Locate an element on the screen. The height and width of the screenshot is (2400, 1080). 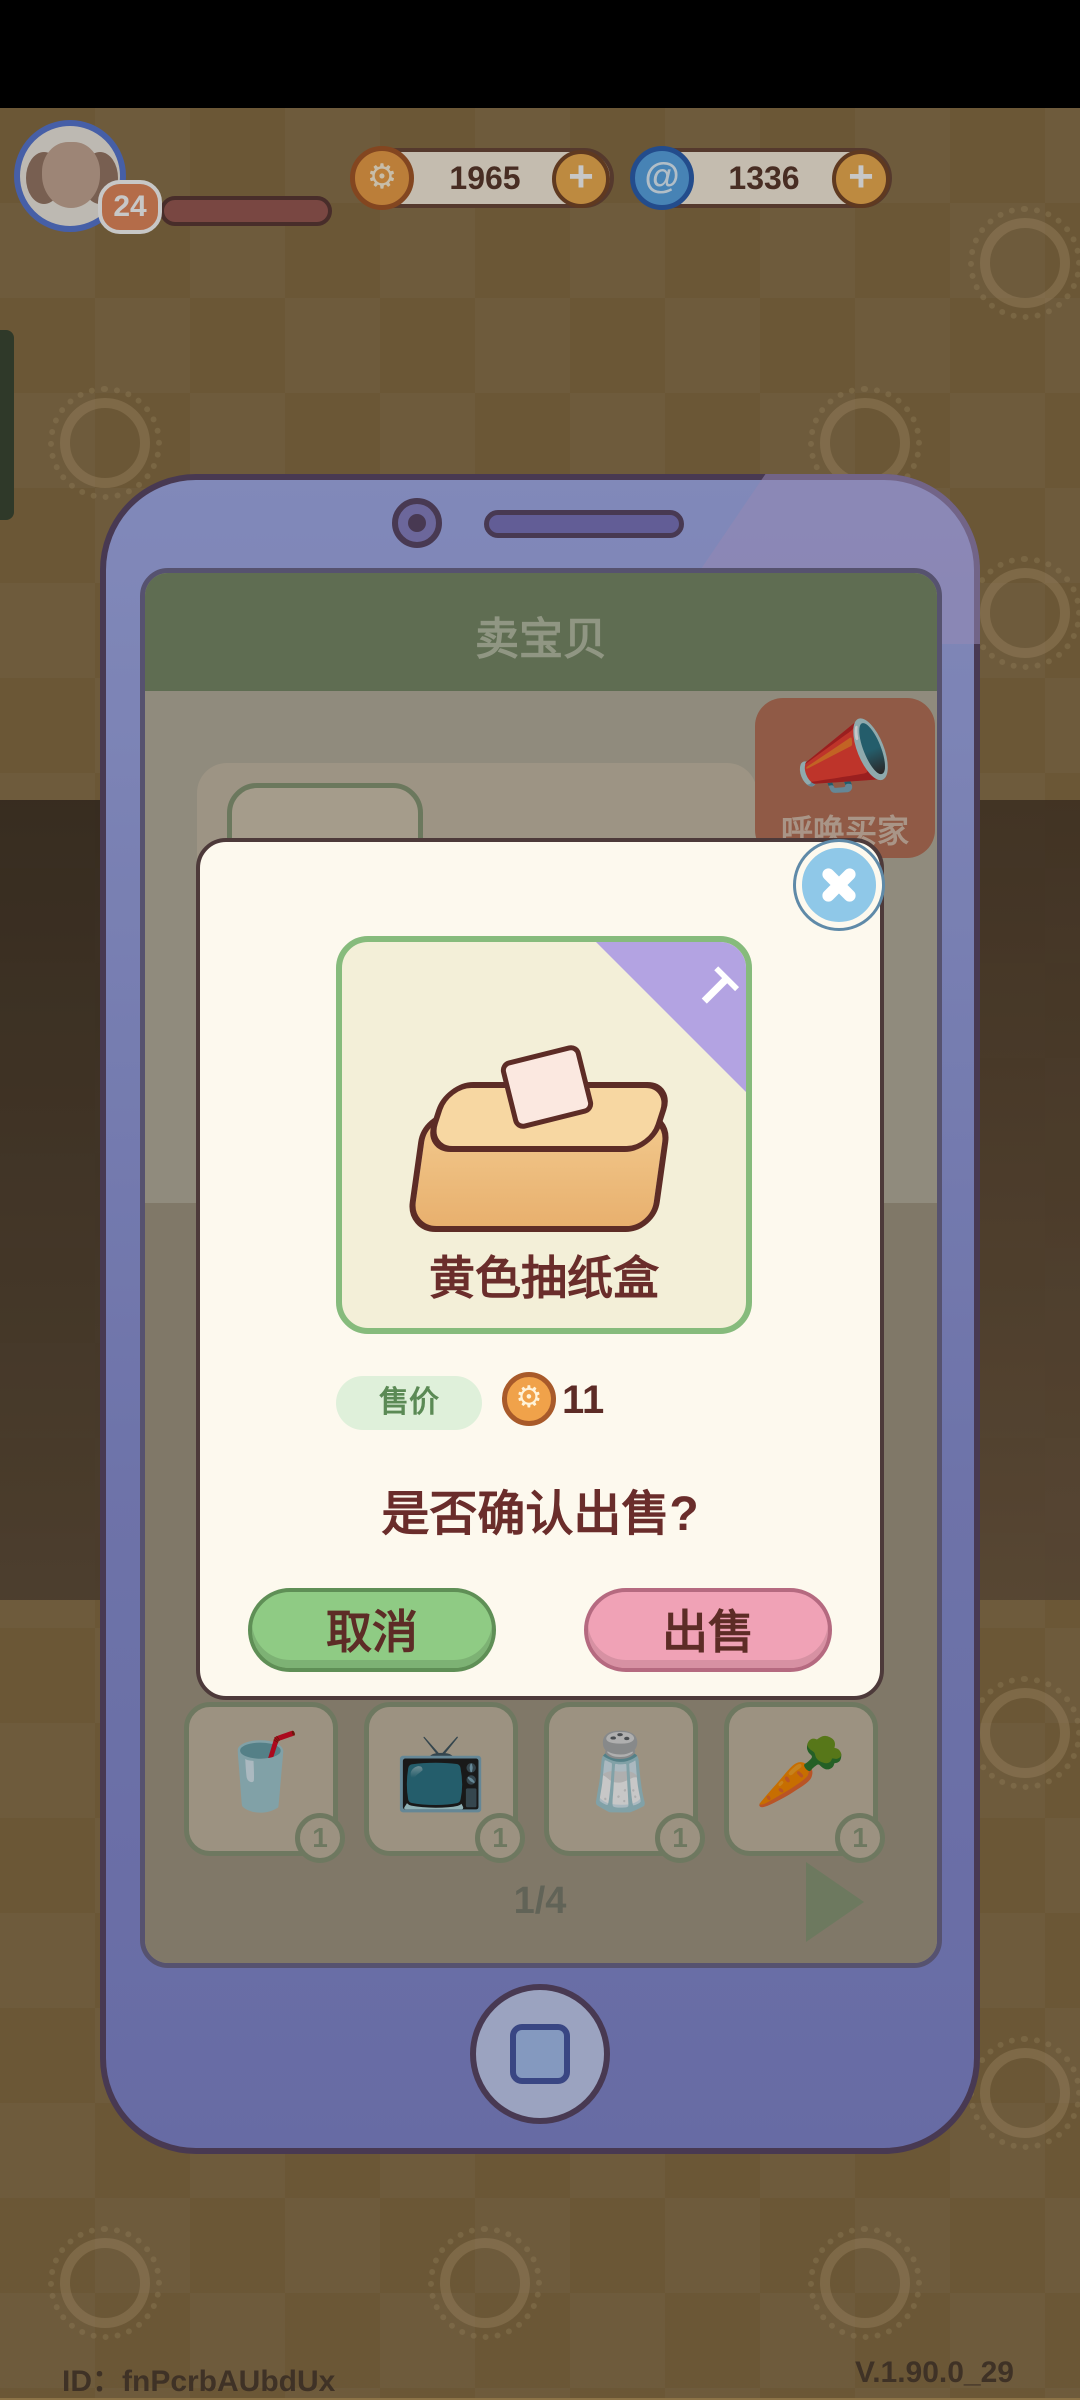
sell-button: 出售 is located at coordinates (708, 1630).